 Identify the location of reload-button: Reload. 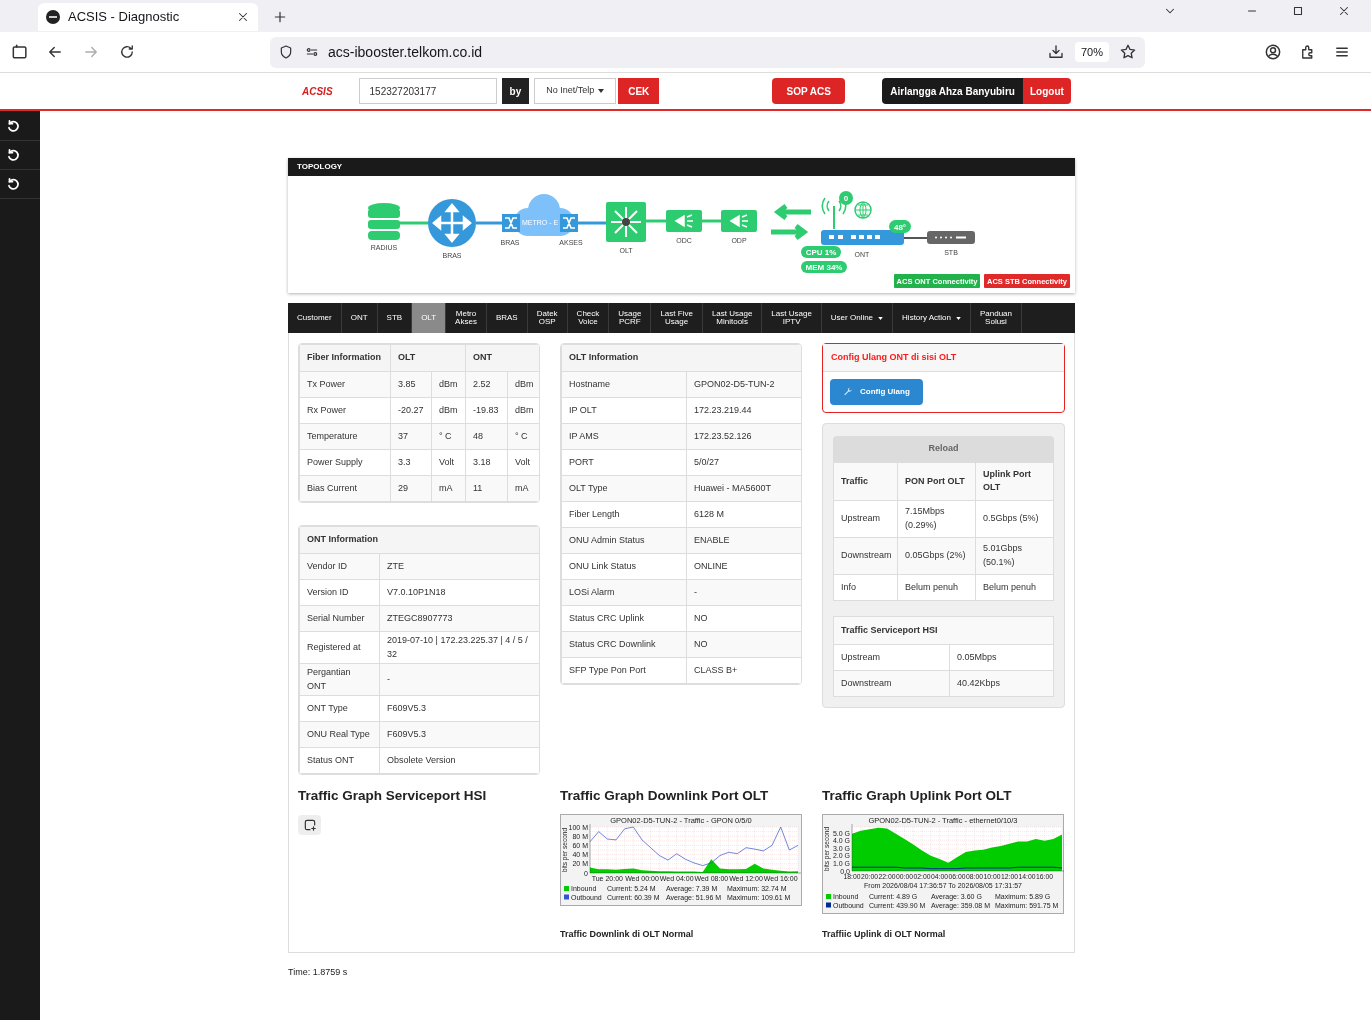
(943, 448).